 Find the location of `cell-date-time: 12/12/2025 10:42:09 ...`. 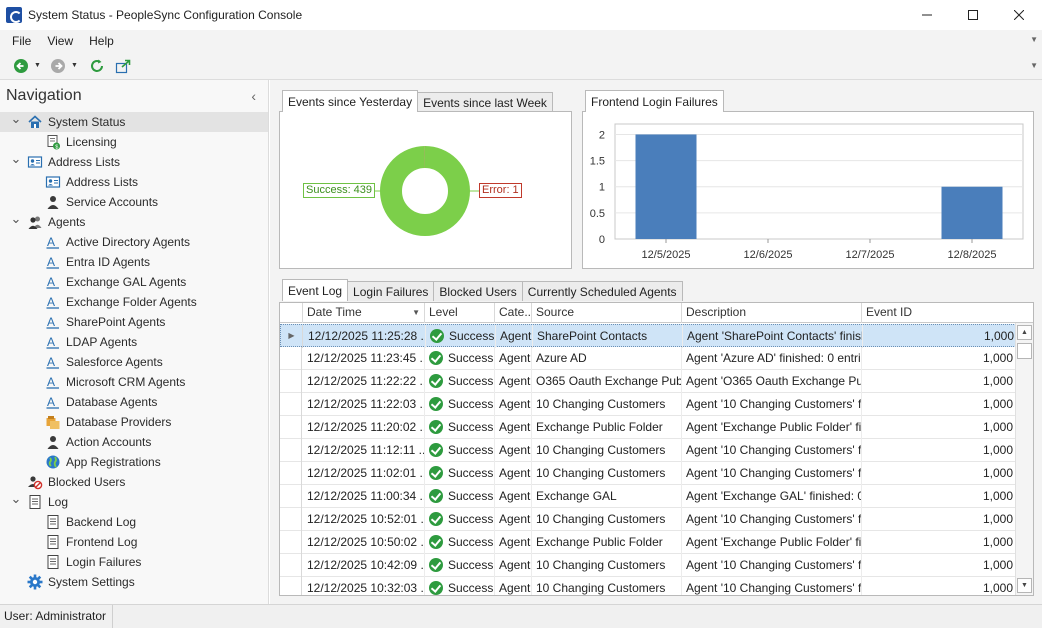

cell-date-time: 12/12/2025 10:42:09 ... is located at coordinates (364, 565).